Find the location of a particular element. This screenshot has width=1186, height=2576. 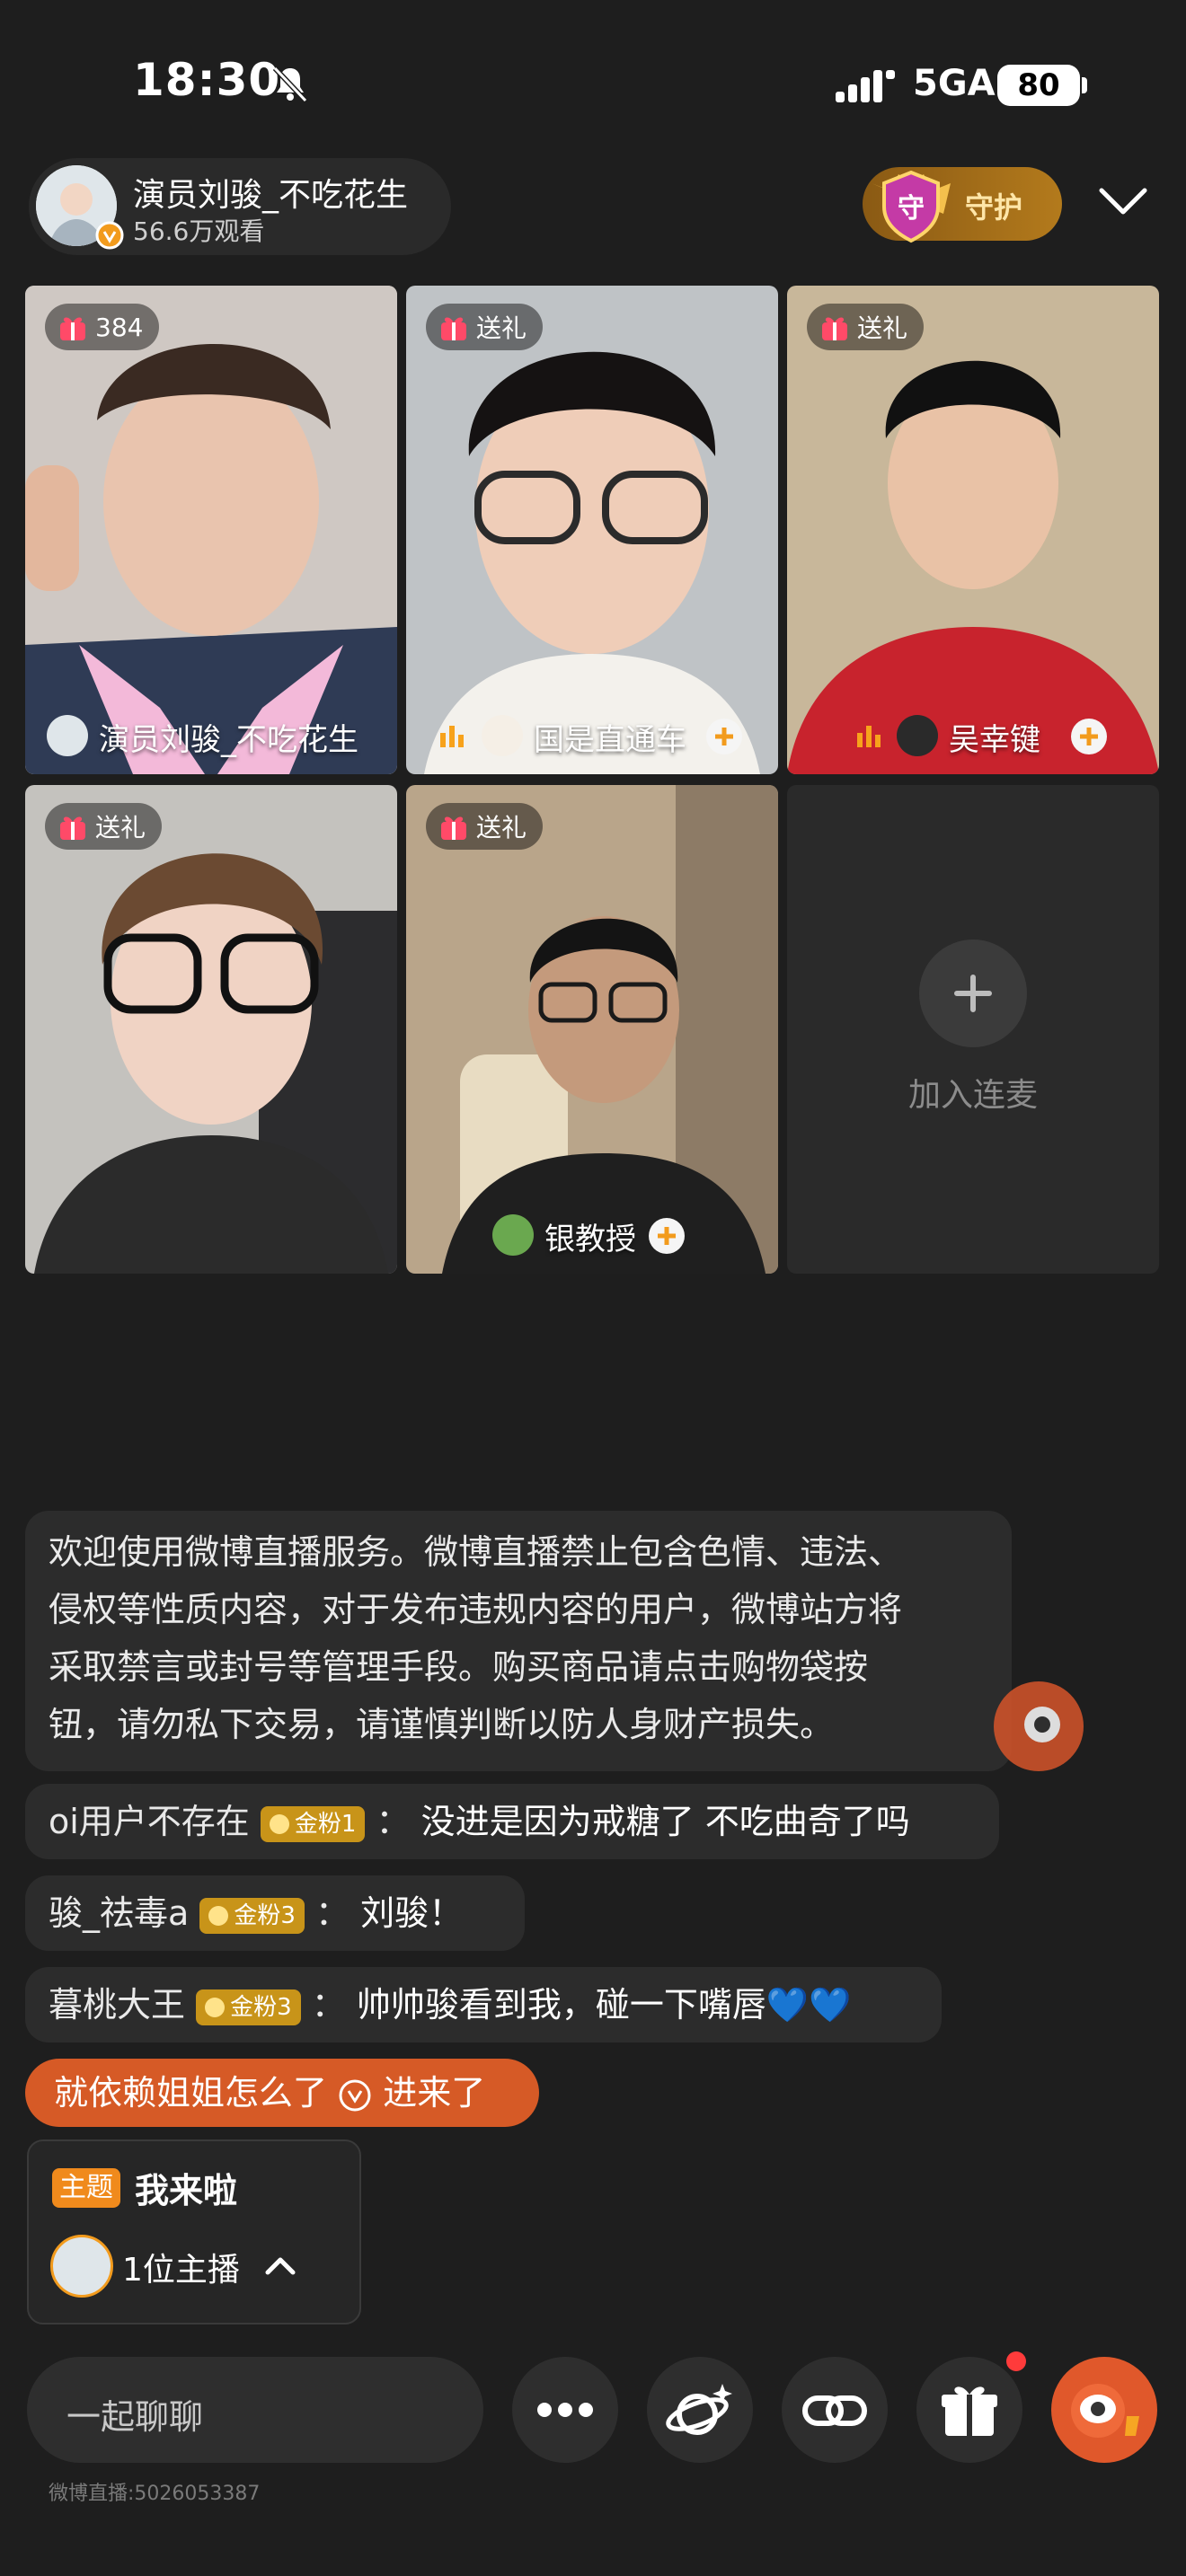

comment-user: 骏_祛毒a is located at coordinates (119, 1913).